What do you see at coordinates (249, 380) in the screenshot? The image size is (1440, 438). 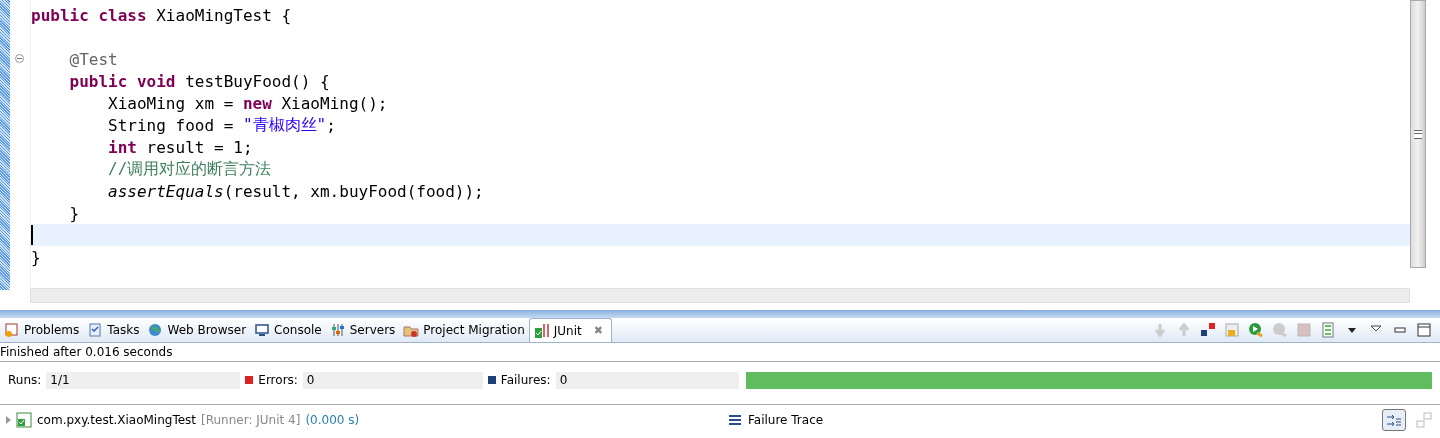 I see `error-icon` at bounding box center [249, 380].